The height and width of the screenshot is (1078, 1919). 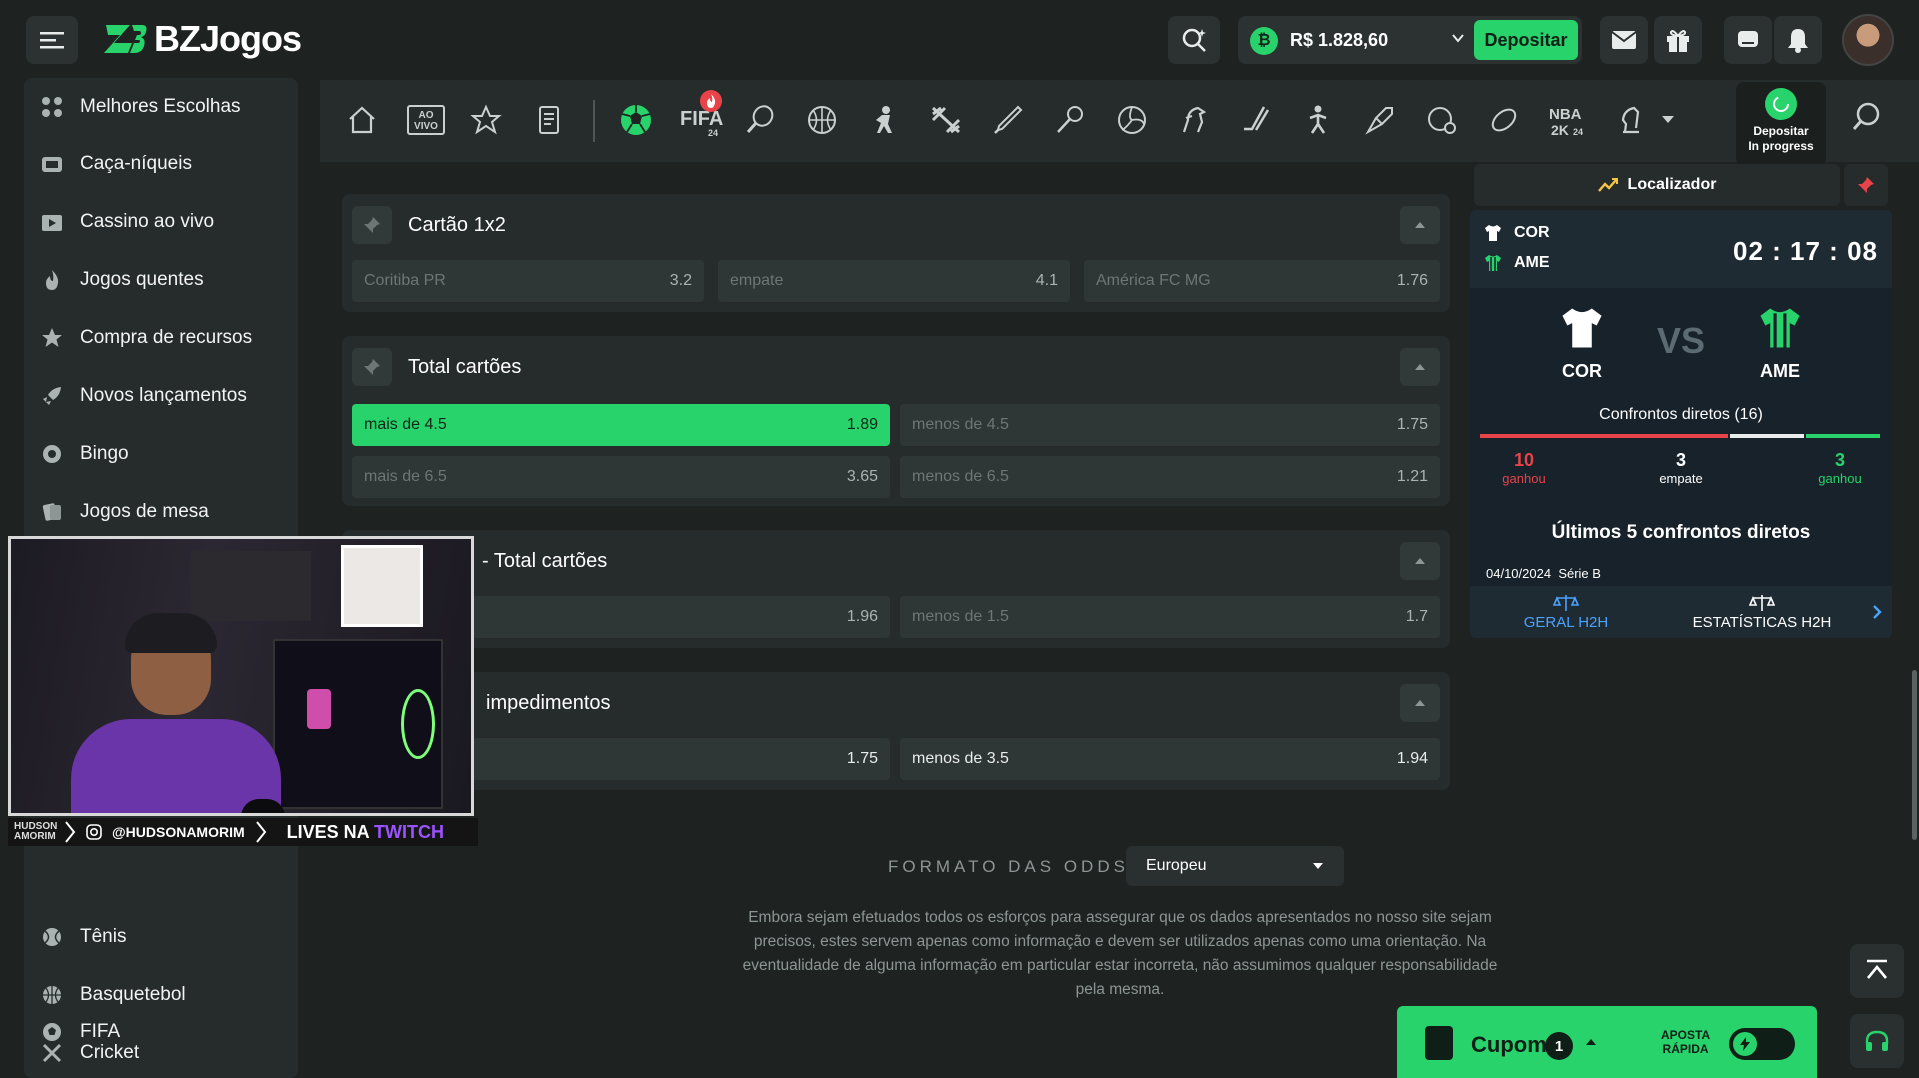 What do you see at coordinates (1132, 120) in the screenshot?
I see `volleyball-nav-button` at bounding box center [1132, 120].